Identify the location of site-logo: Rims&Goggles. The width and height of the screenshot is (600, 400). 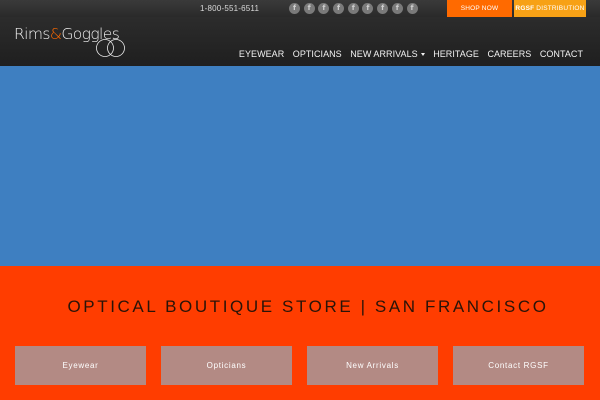
(79, 41).